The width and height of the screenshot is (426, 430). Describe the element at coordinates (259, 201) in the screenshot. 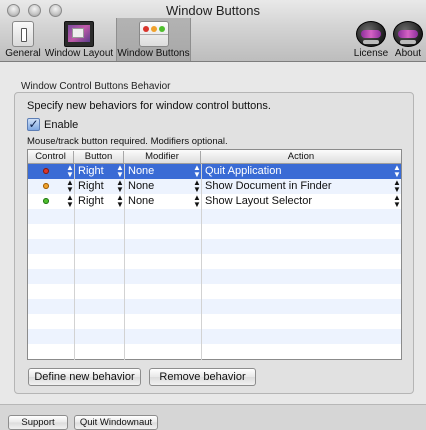

I see `action-value: Show Layout Selector` at that location.